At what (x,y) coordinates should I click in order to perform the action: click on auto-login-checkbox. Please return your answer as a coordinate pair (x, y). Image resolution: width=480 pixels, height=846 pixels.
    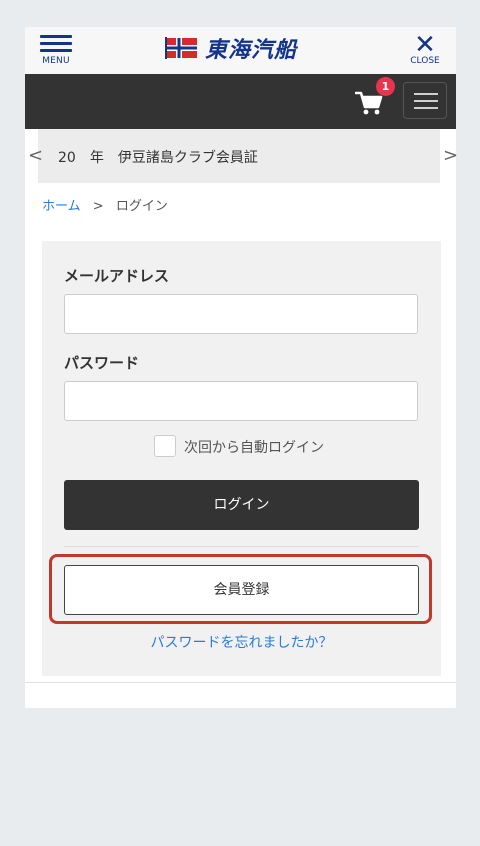
    Looking at the image, I should click on (165, 446).